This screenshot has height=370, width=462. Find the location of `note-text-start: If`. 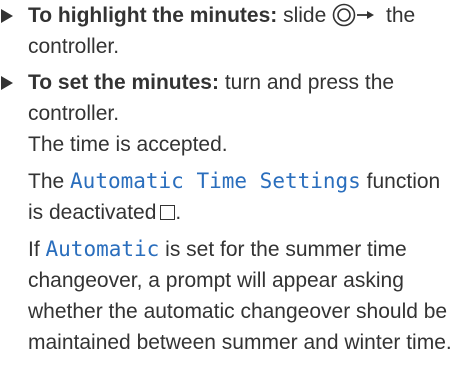

note-text-start: If is located at coordinates (34, 249).